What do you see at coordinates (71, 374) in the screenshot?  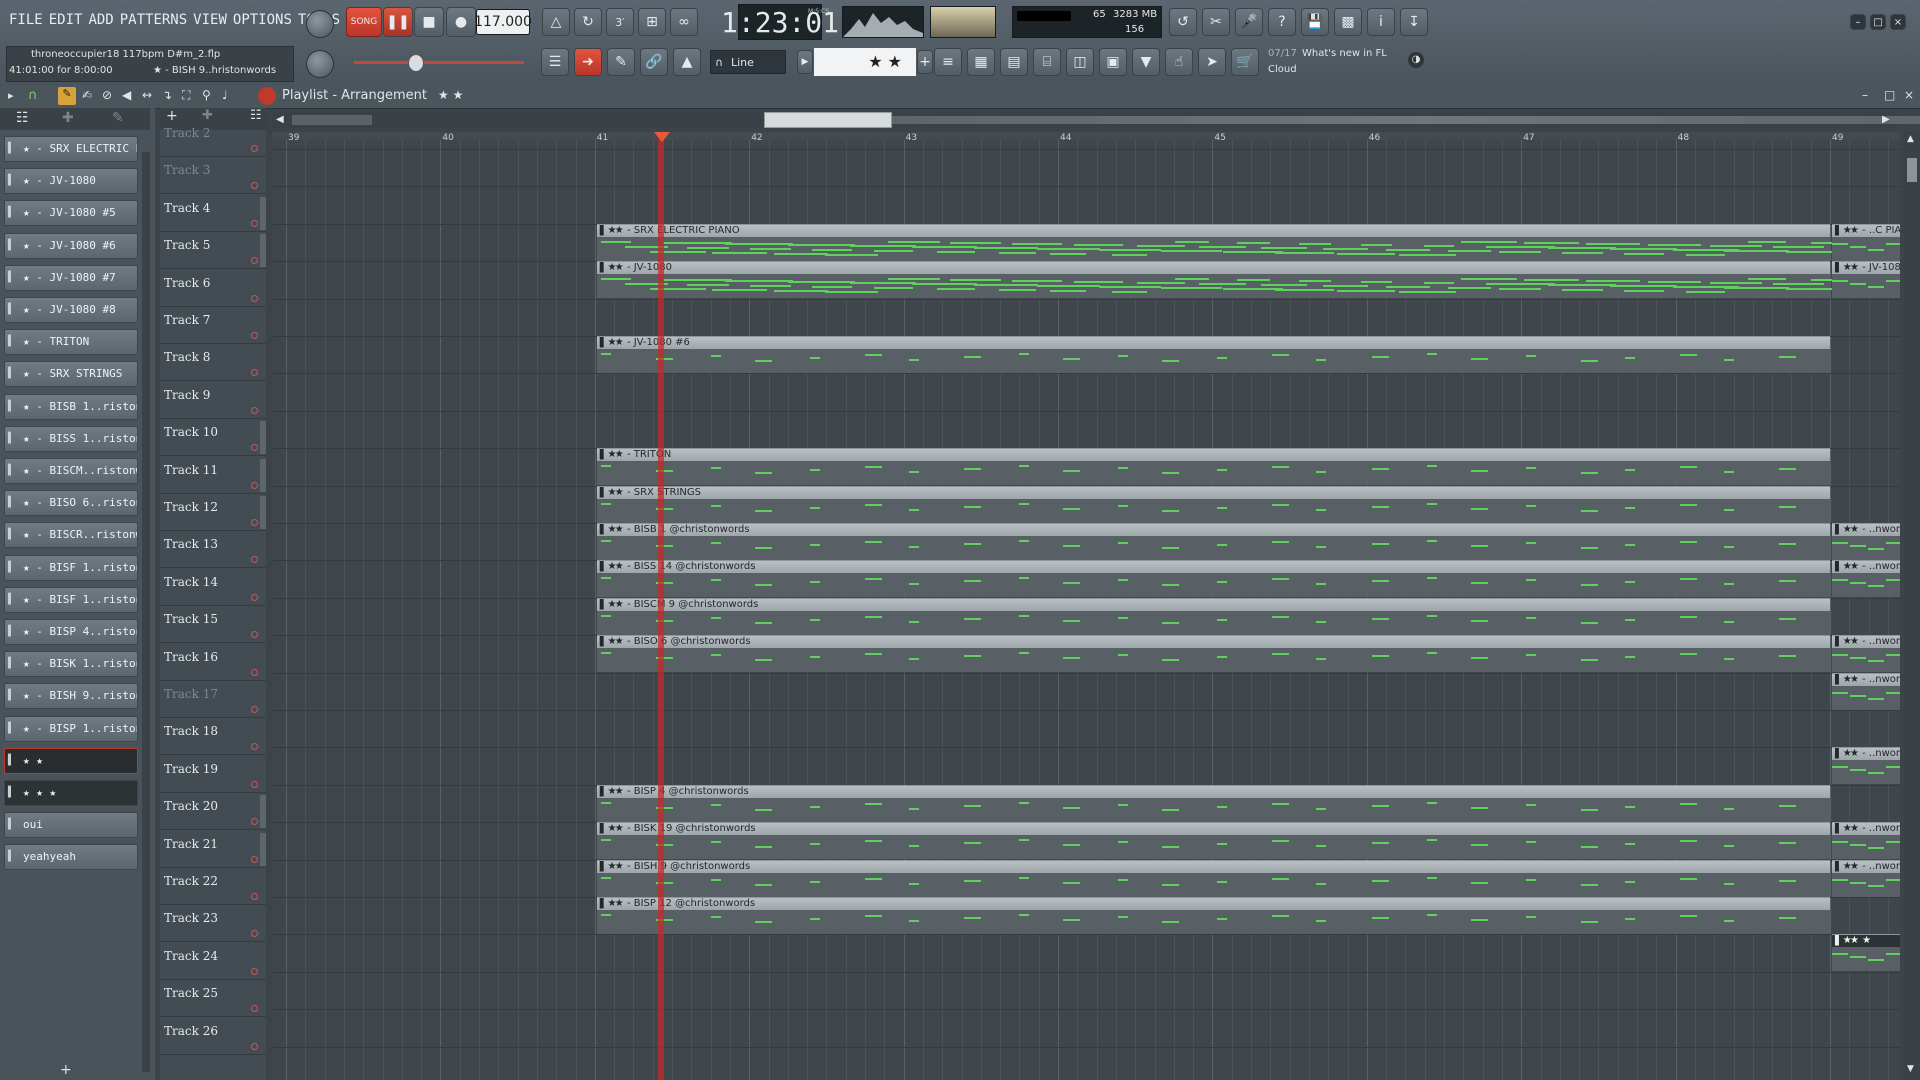 I see `browser-item: ★ - SRX STRINGS` at bounding box center [71, 374].